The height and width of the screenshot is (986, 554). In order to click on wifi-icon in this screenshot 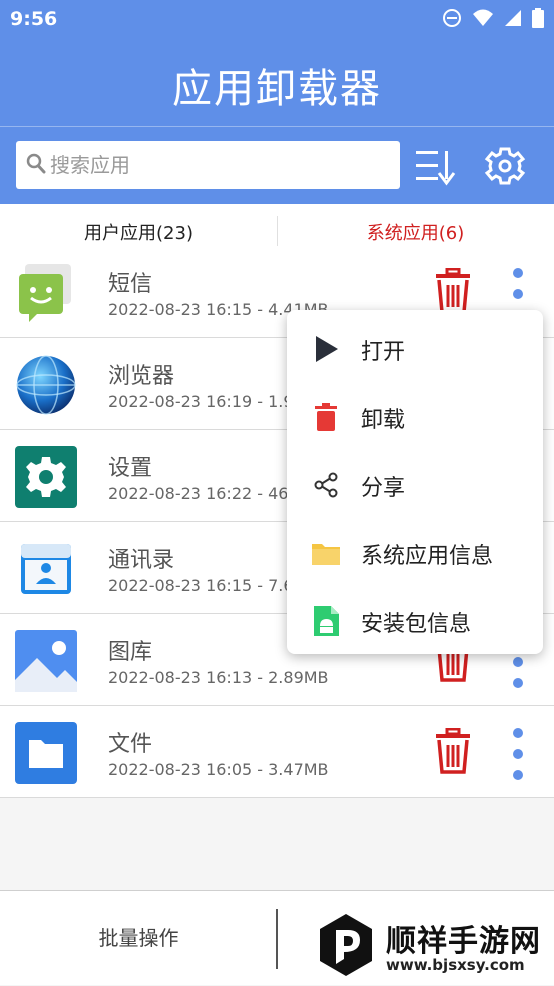, I will do `click(483, 17)`.